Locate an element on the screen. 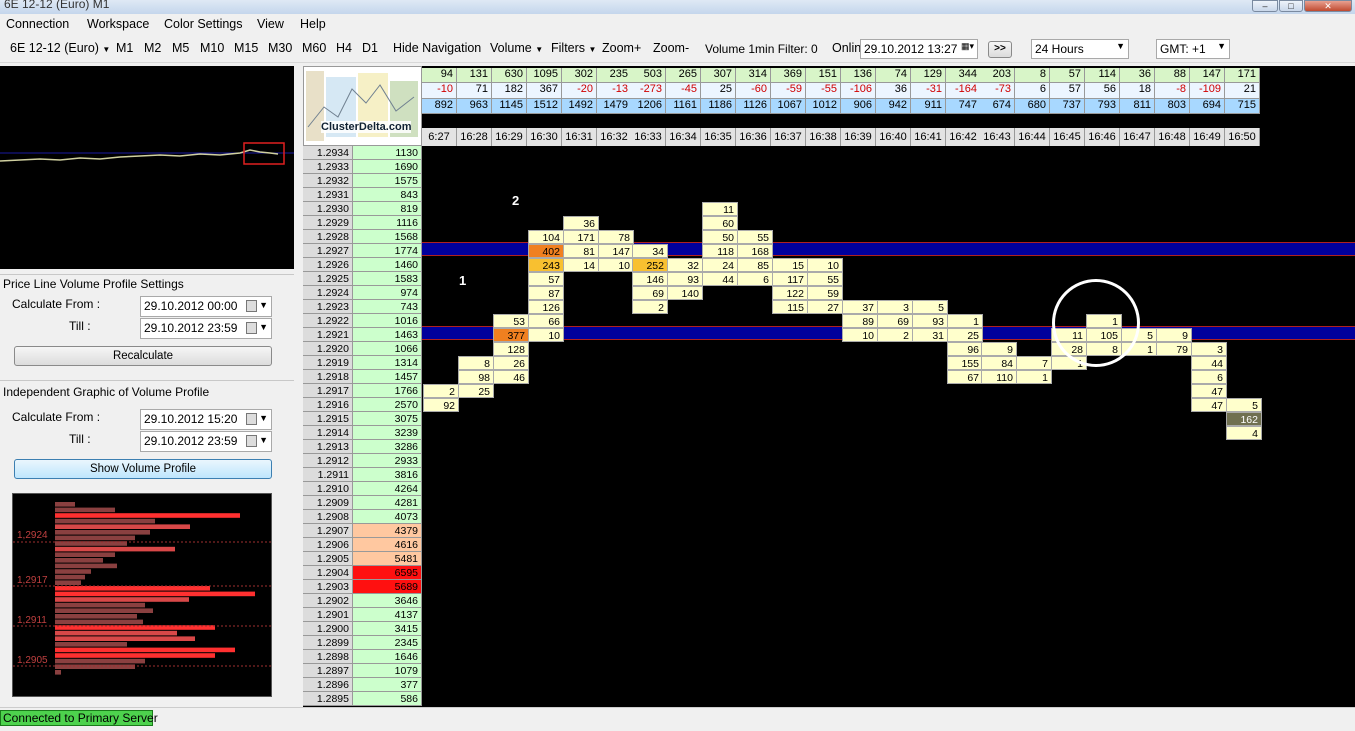 The height and width of the screenshot is (731, 1355). tf-m1: M1 is located at coordinates (124, 48).